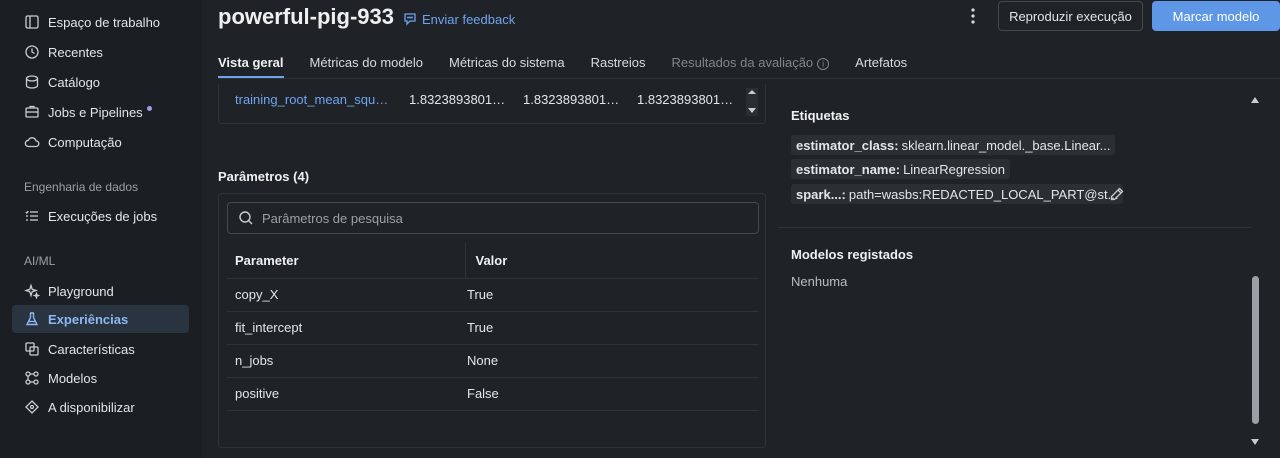 The image size is (1280, 458). I want to click on sidebar-item-label: Experiências, so click(88, 319).